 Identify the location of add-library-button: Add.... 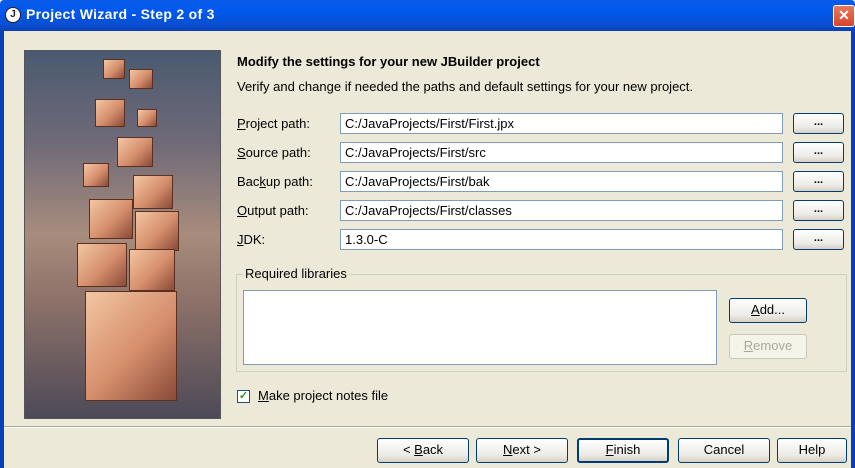
(768, 310).